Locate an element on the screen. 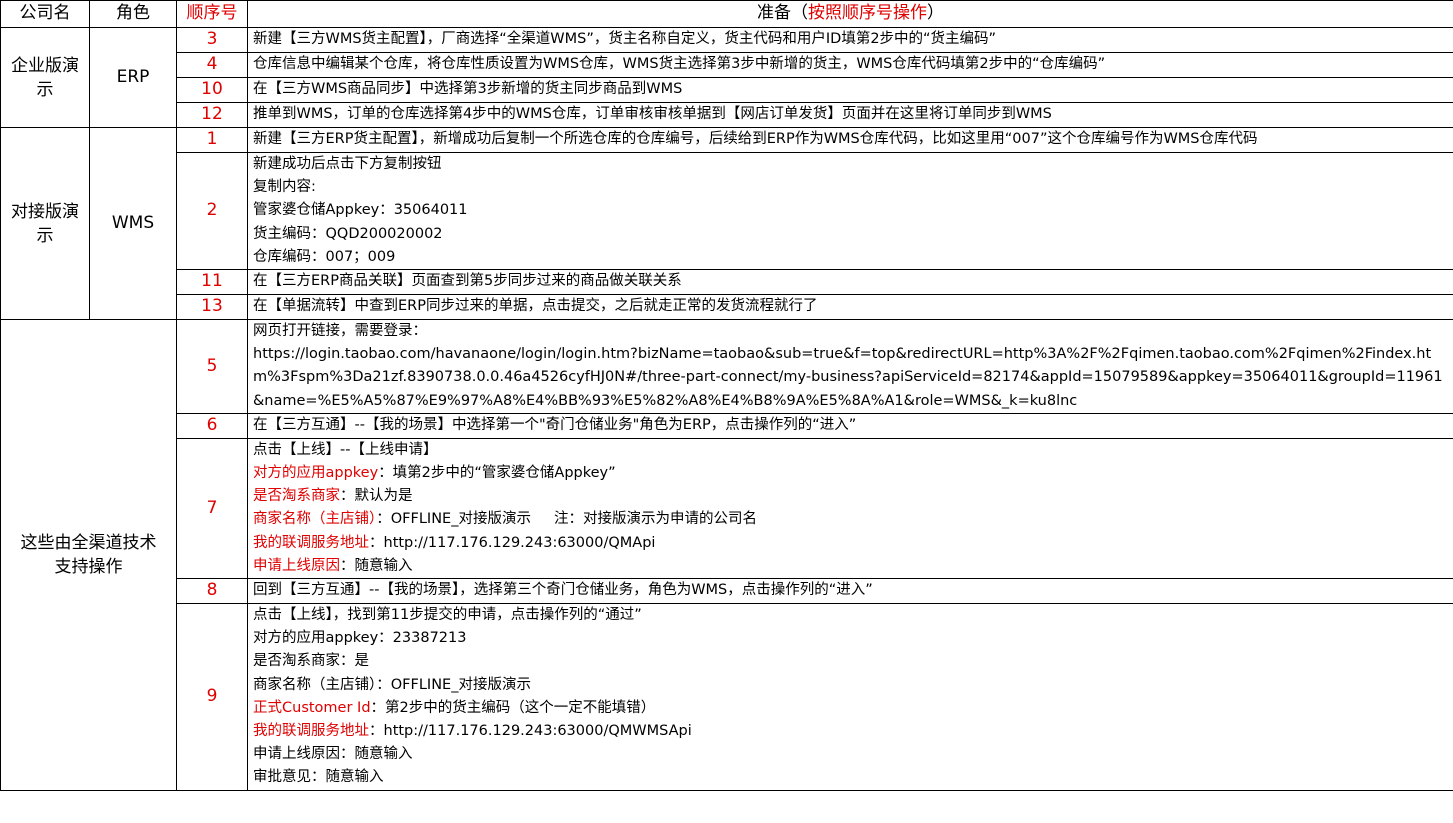 Image resolution: width=1453 pixels, height=823 pixels. step-number: 9 is located at coordinates (212, 697).